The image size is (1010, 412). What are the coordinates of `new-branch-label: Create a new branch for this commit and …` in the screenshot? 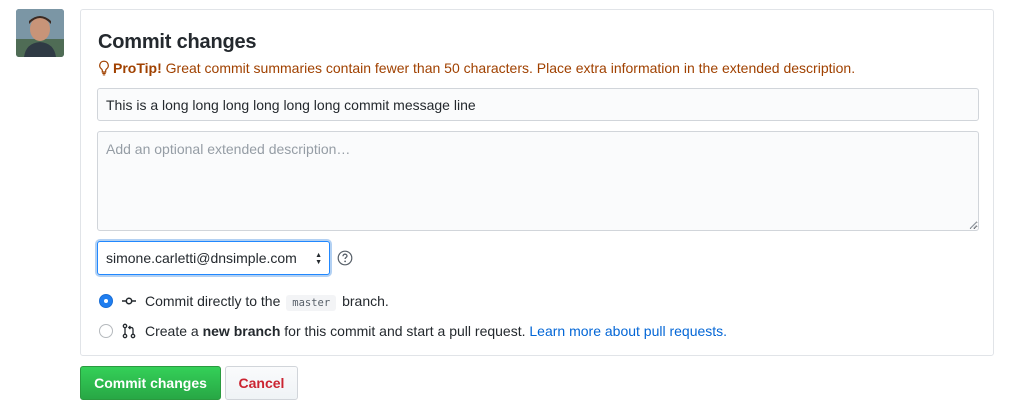 It's located at (436, 331).